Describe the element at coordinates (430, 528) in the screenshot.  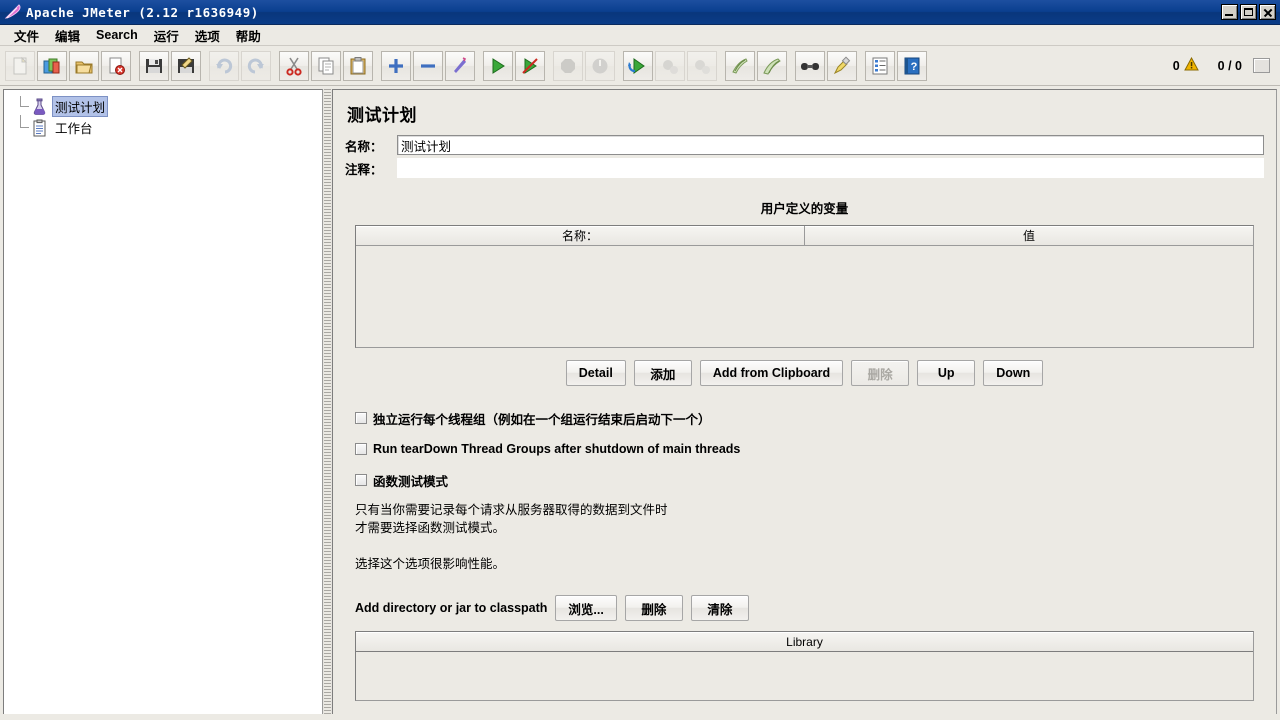
I see `help-line-2: 才需要选择函数测试模式。` at that location.